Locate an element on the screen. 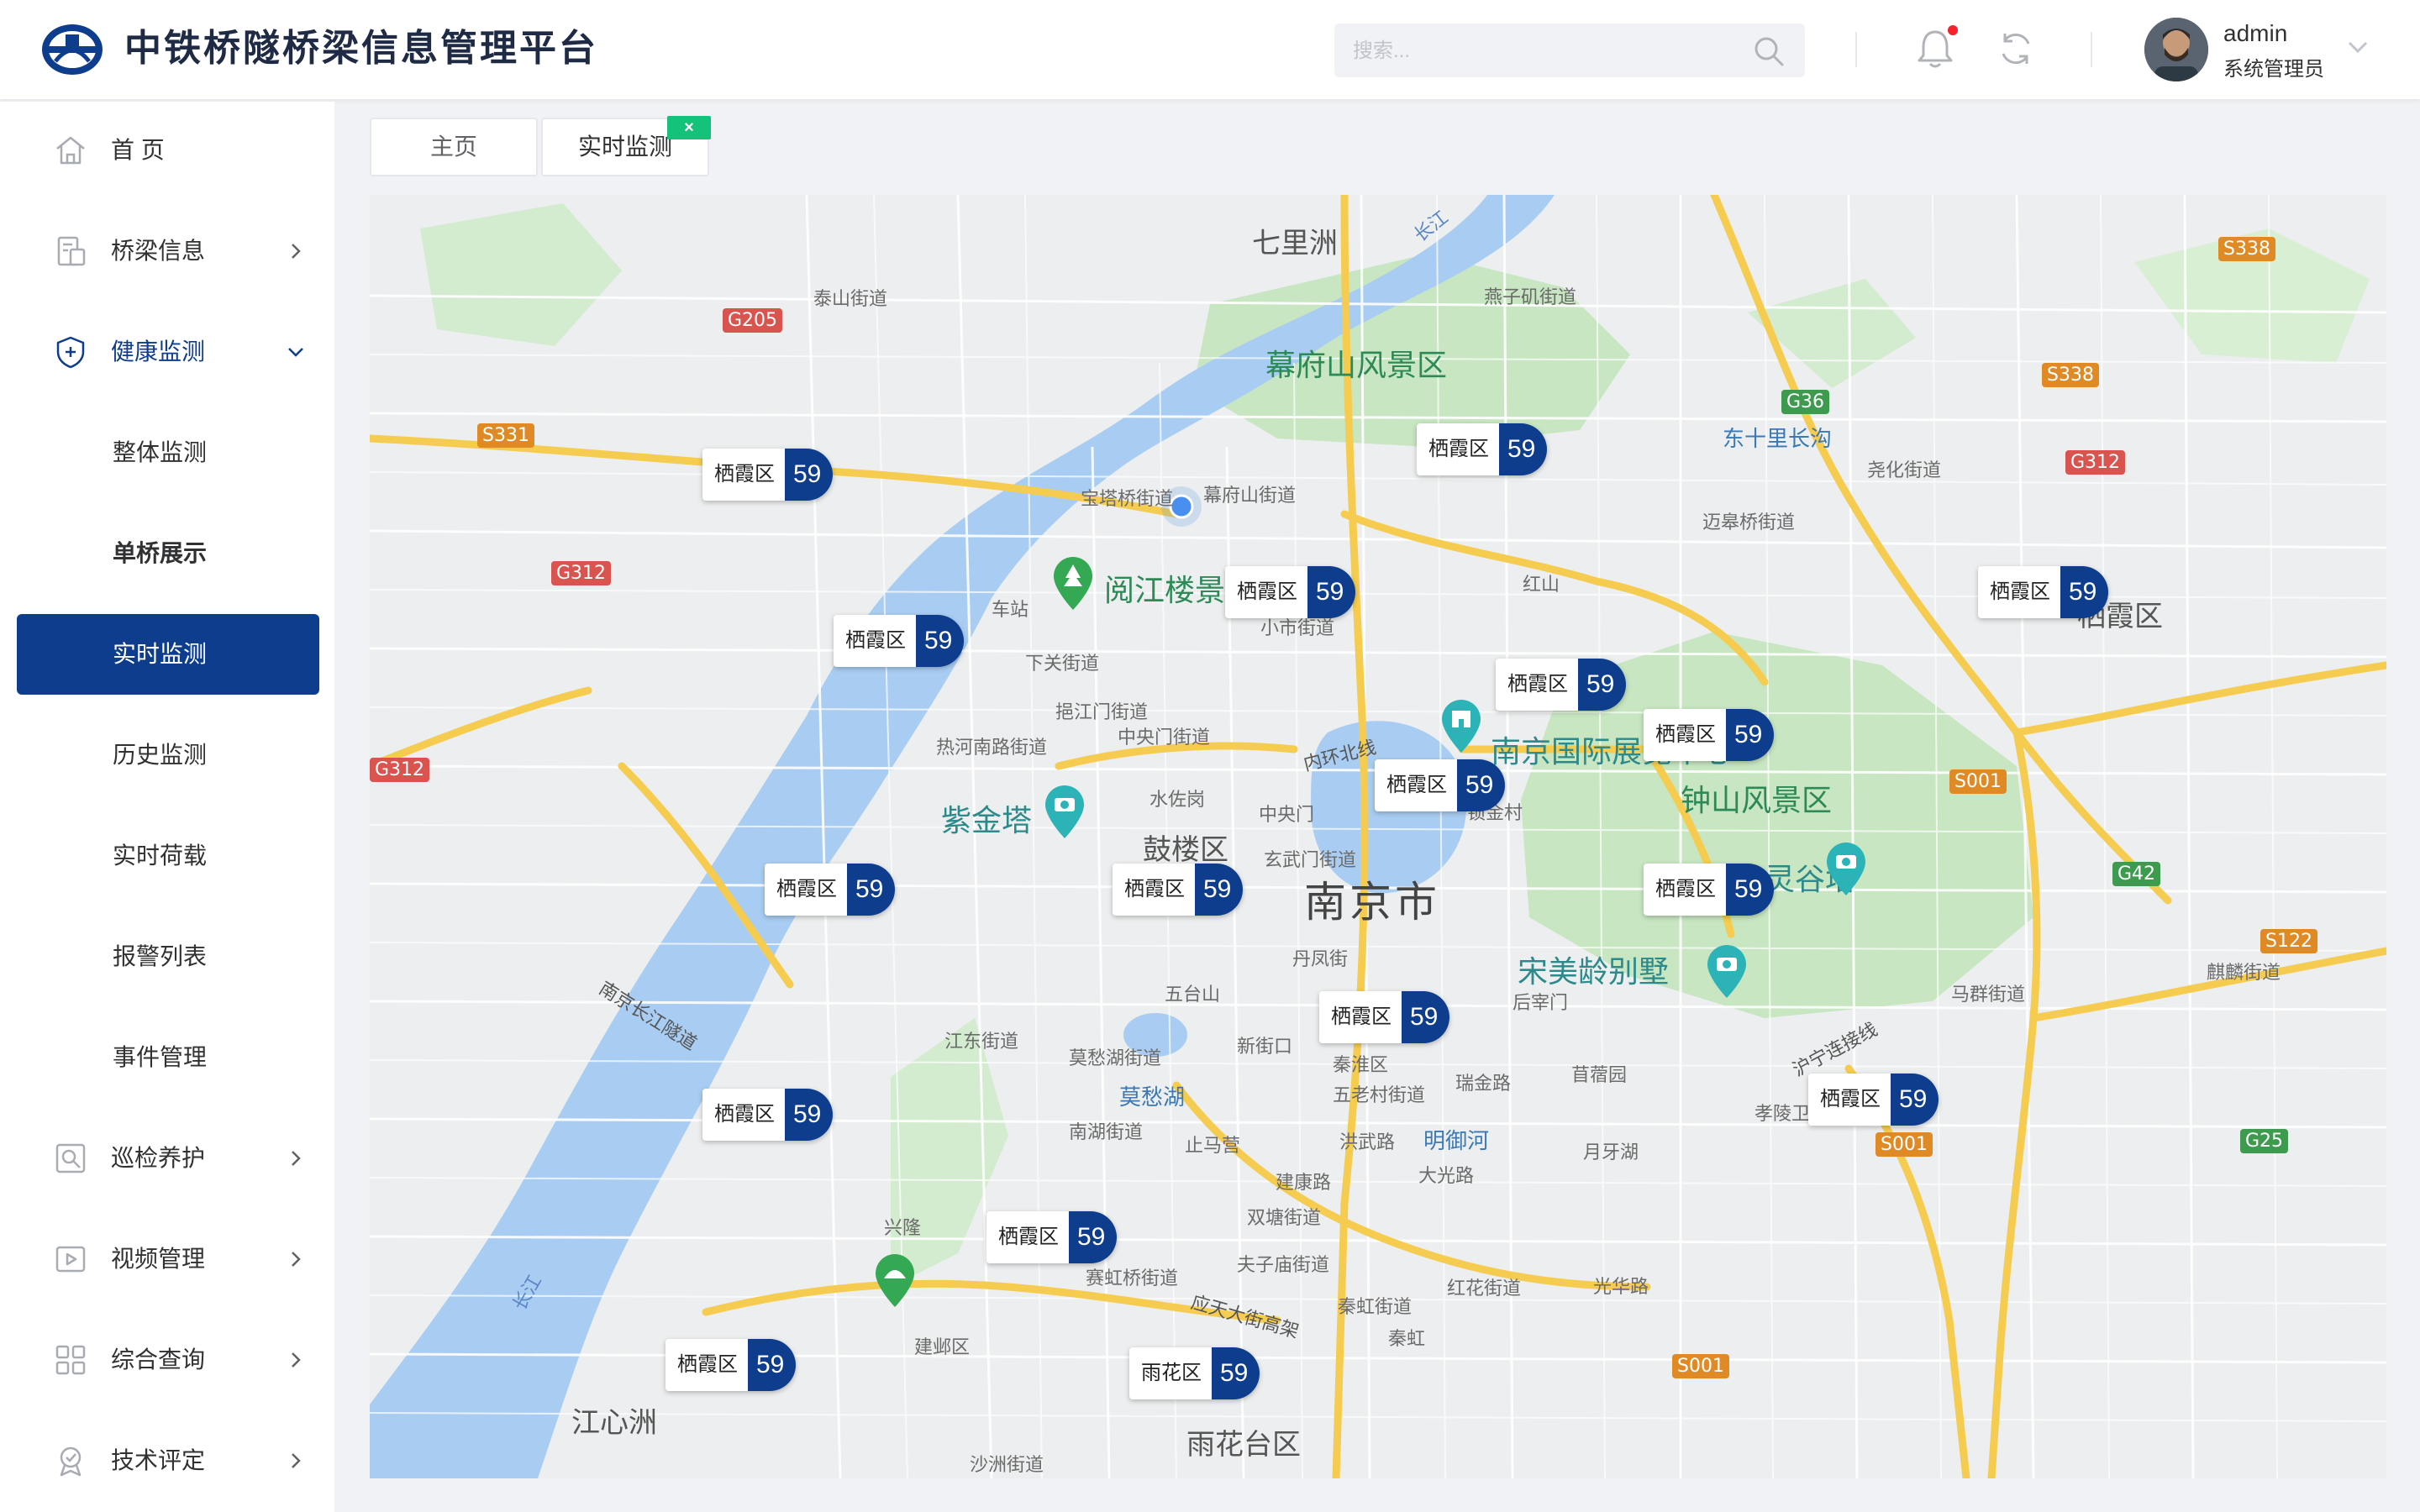 This screenshot has width=2420, height=1512. sidebar-item-query: 综合查询 is located at coordinates (168, 1360).